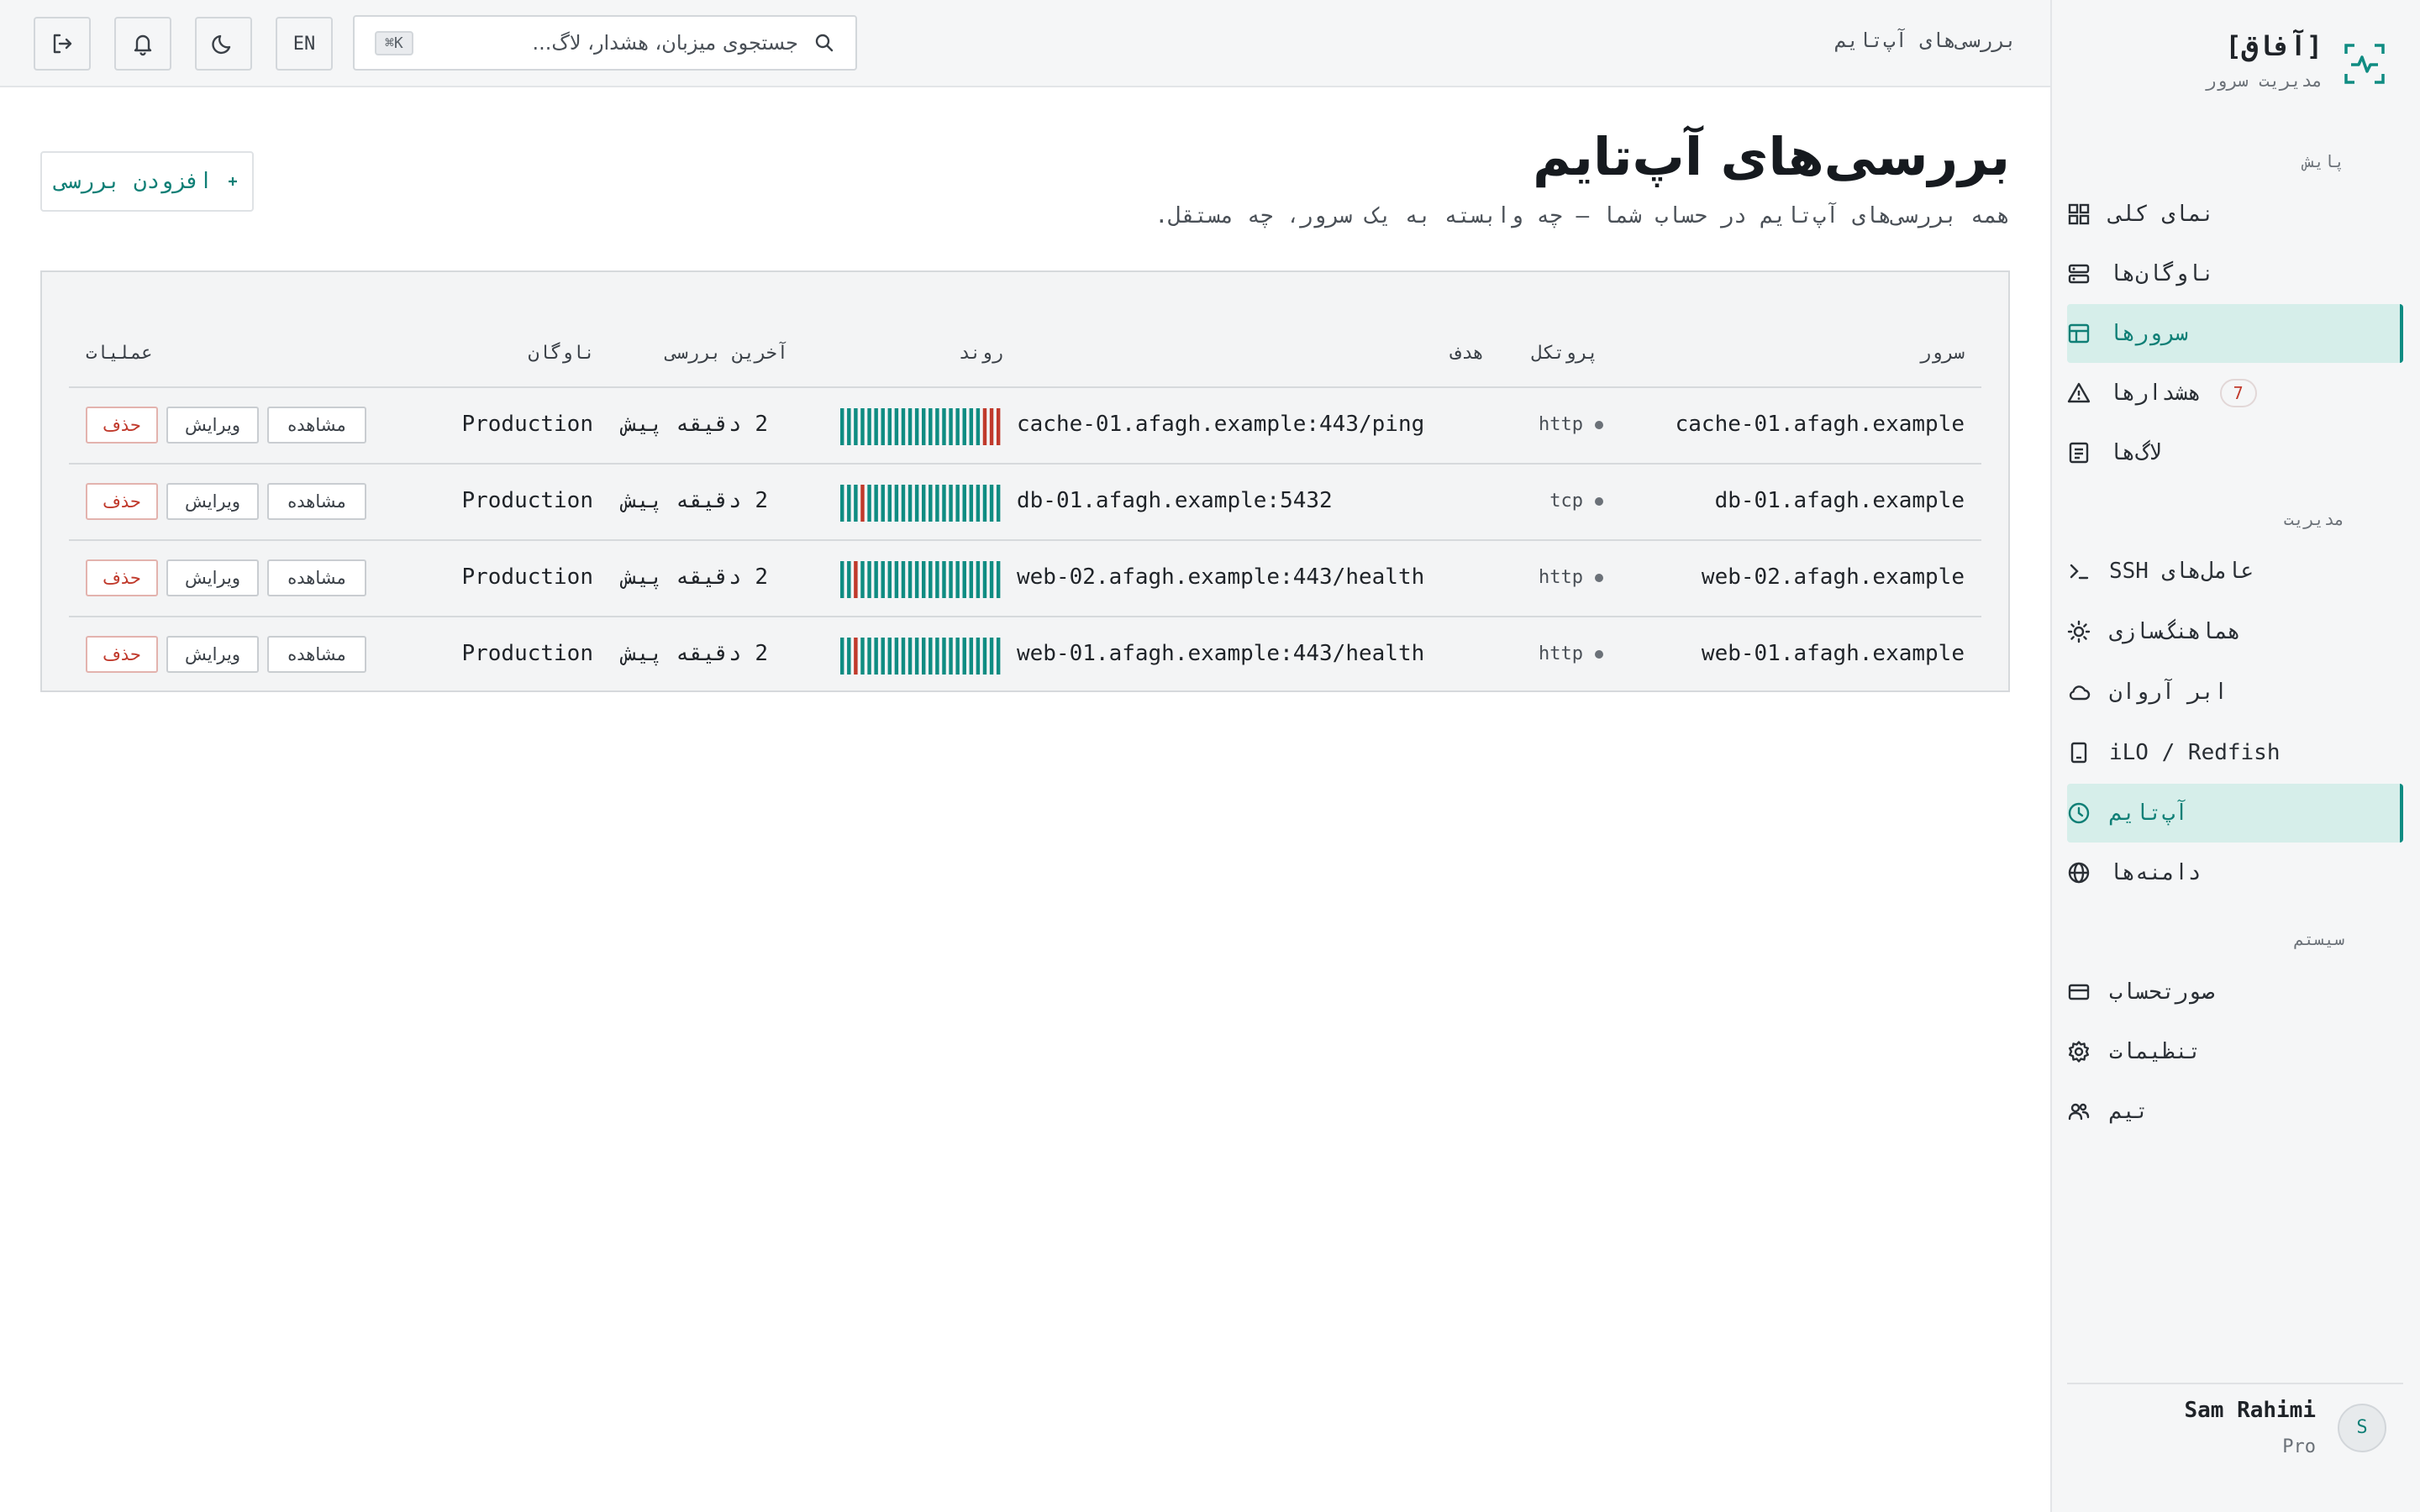  I want to click on search-input: جستجوی میزبان، هشدار، لاگ... ⌘K, so click(605, 43).